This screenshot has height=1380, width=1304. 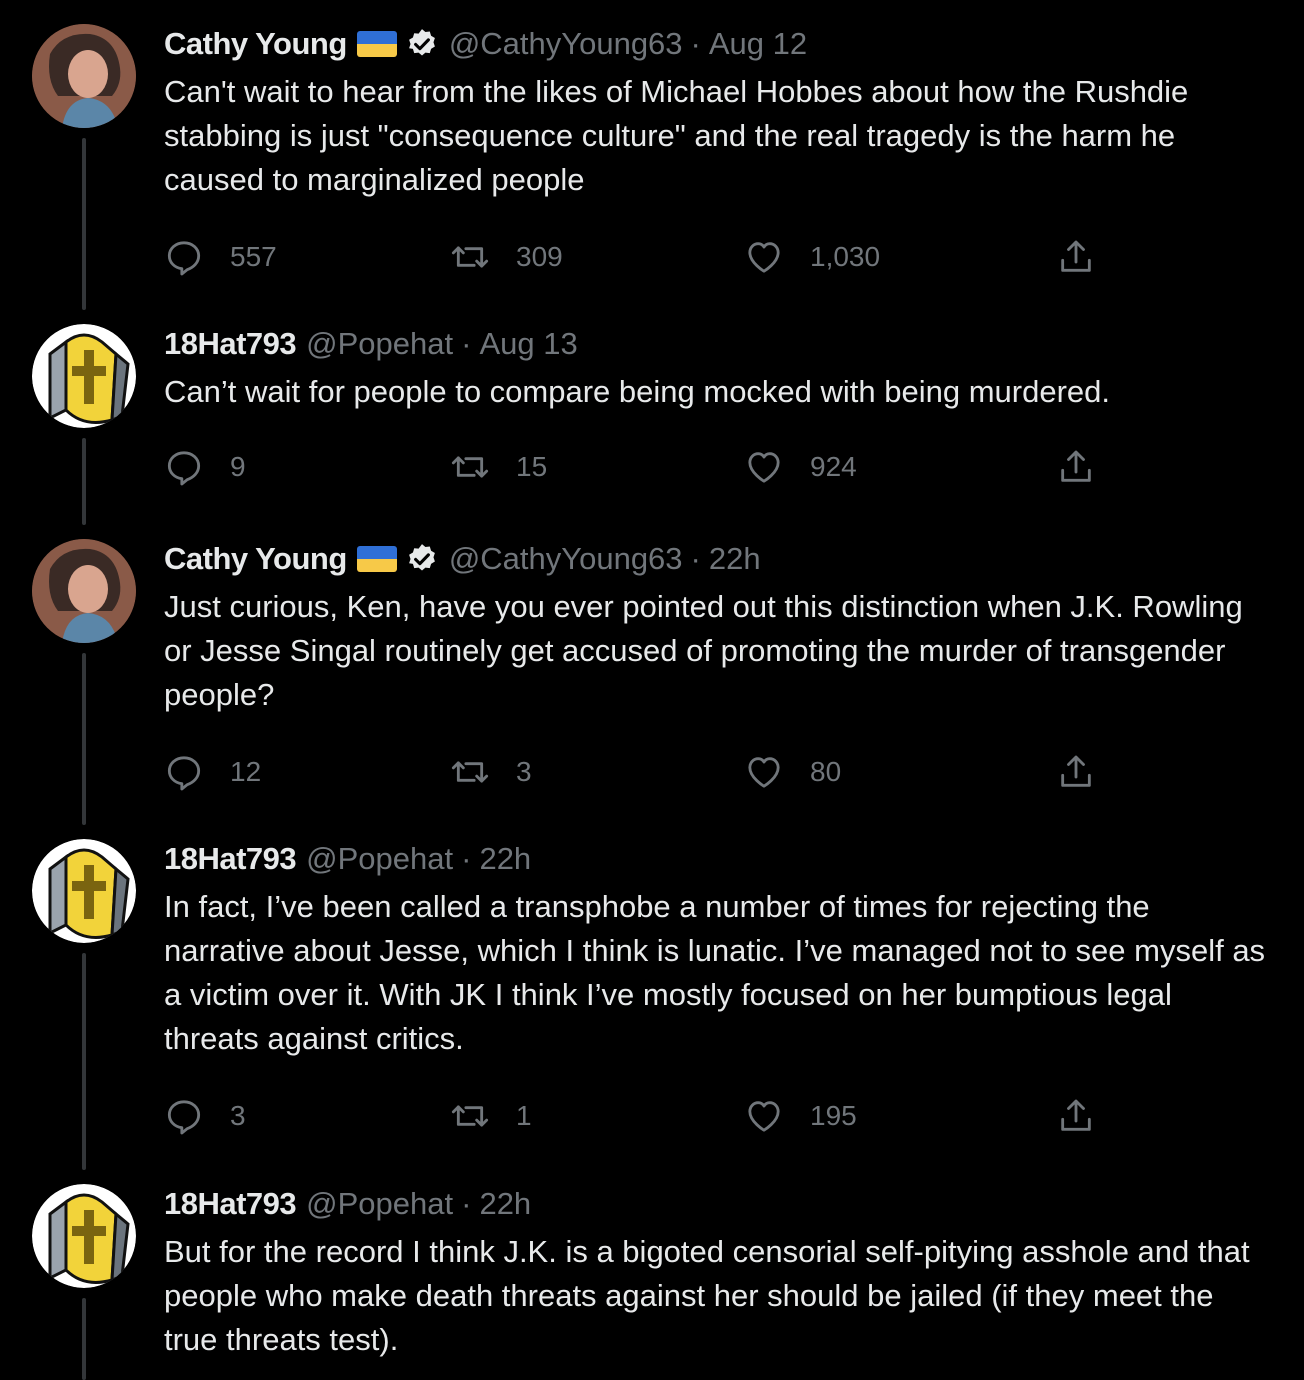 What do you see at coordinates (238, 1115) in the screenshot?
I see `reply-count: 3` at bounding box center [238, 1115].